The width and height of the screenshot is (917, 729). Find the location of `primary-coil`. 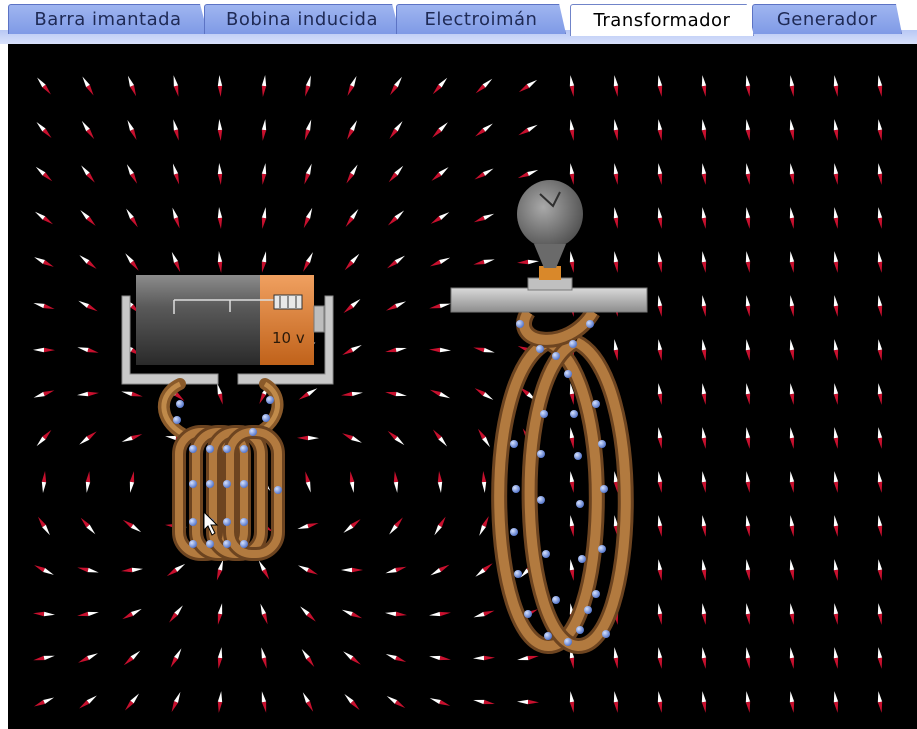

primary-coil is located at coordinates (228, 478).